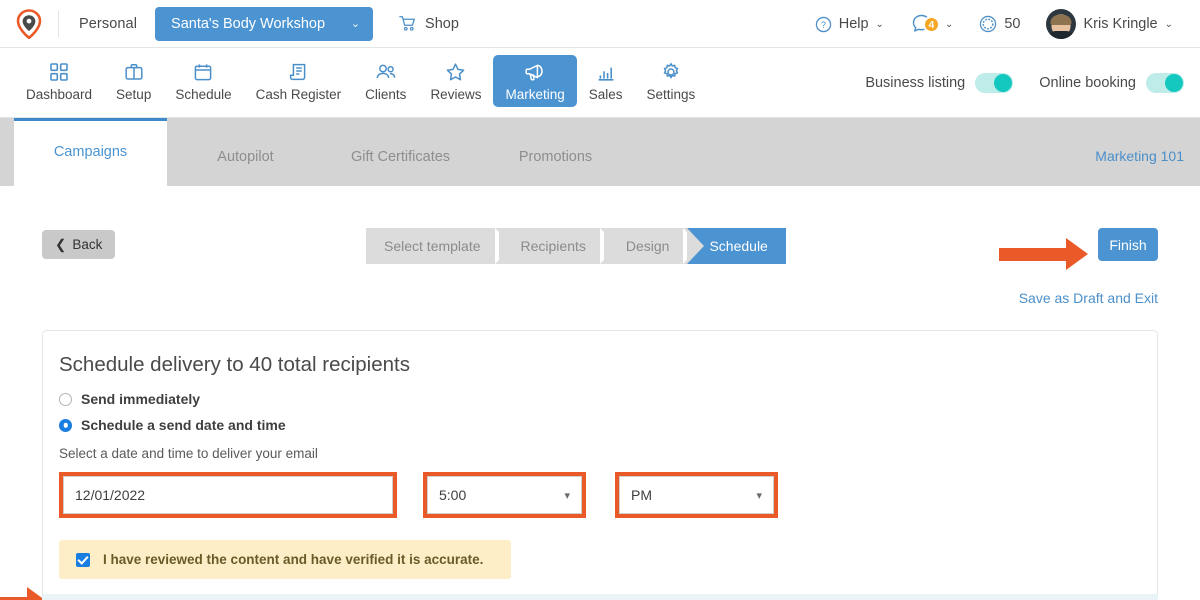  Describe the element at coordinates (442, 23) in the screenshot. I see `shop-label: Shop` at that location.